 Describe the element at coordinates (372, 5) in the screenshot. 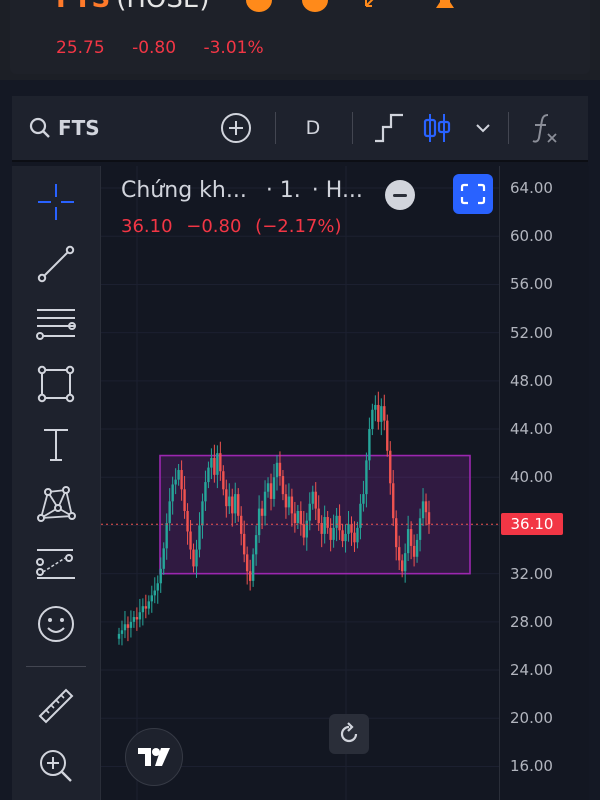

I see `expand-arrow-icon` at that location.